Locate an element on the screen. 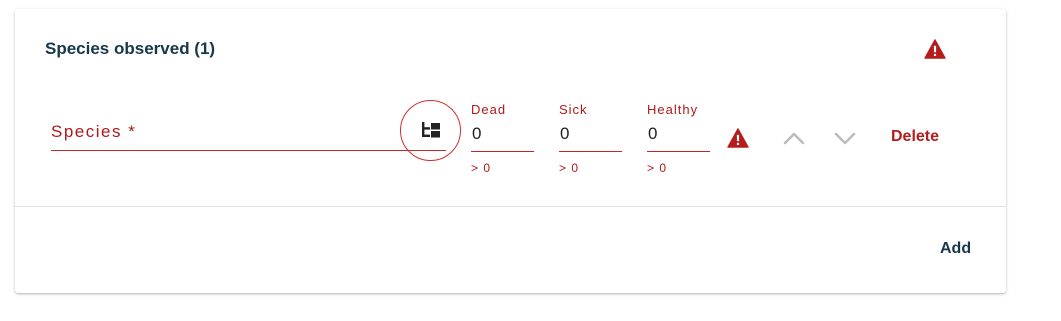  chevron-up-icon is located at coordinates (794, 138).